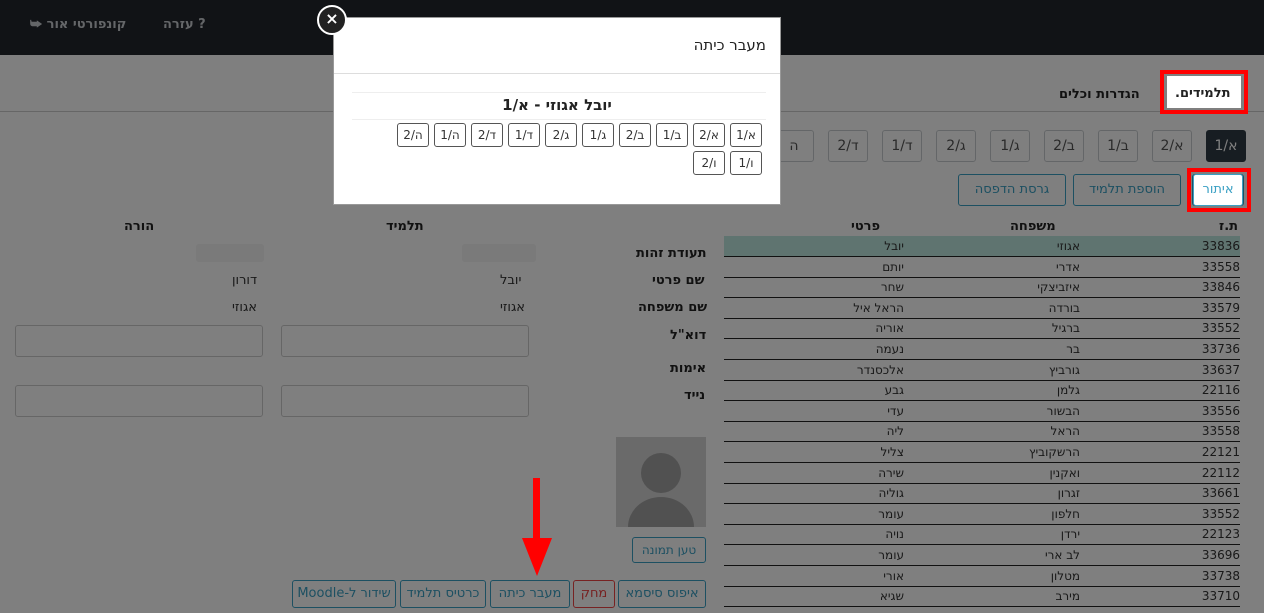 Image resolution: width=1264 pixels, height=613 pixels. What do you see at coordinates (524, 135) in the screenshot?
I see `modal-class-button: ד/1` at bounding box center [524, 135].